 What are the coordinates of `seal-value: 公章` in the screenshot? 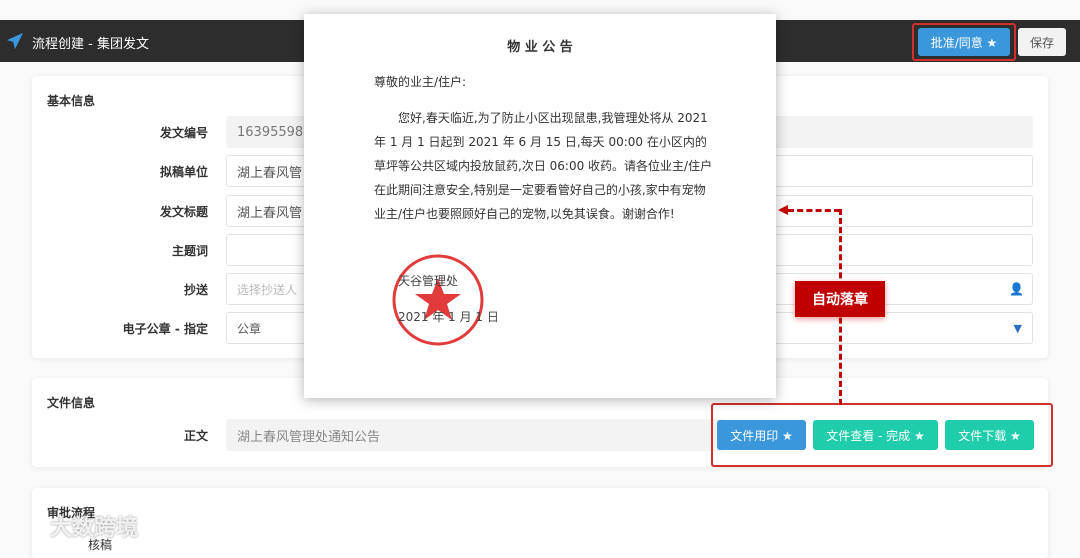 It's located at (249, 328).